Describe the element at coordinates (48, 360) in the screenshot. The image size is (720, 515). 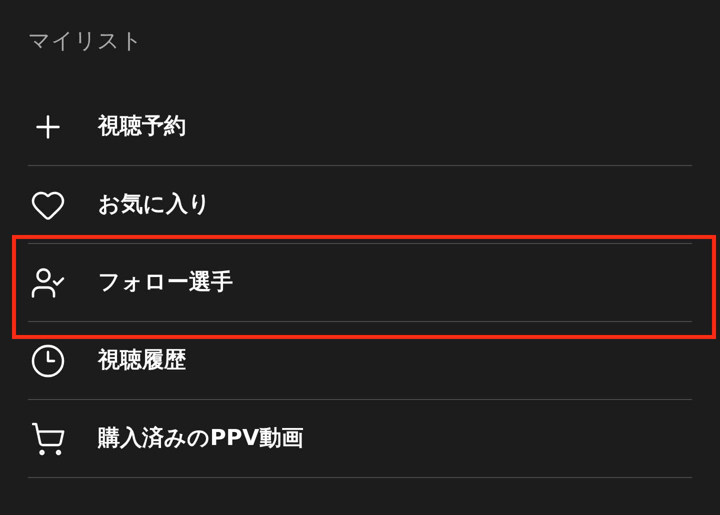
I see `clock-icon` at that location.